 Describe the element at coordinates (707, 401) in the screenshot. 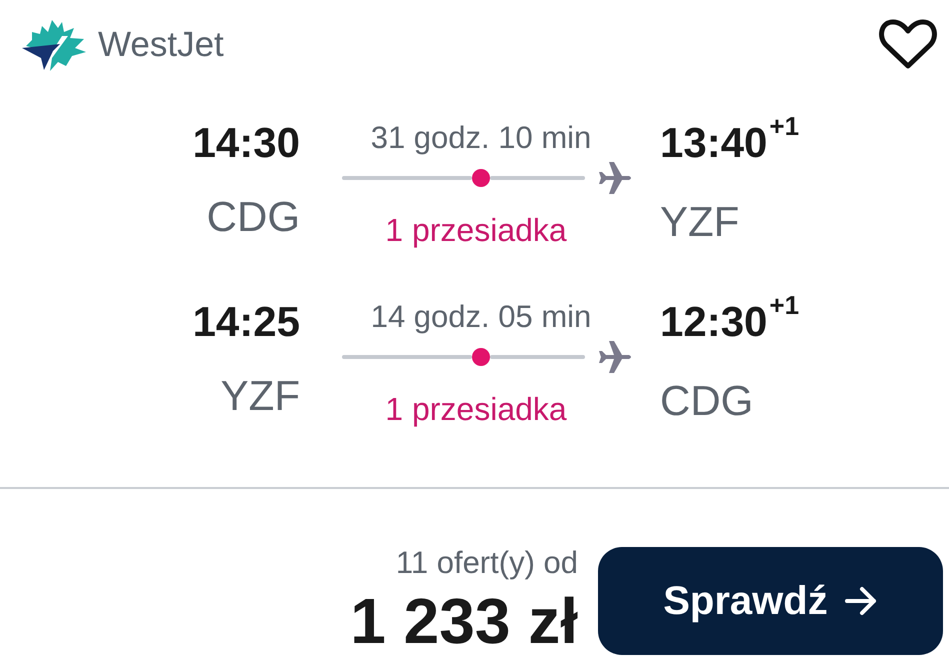

I see `arrival-airport: CDG` at that location.